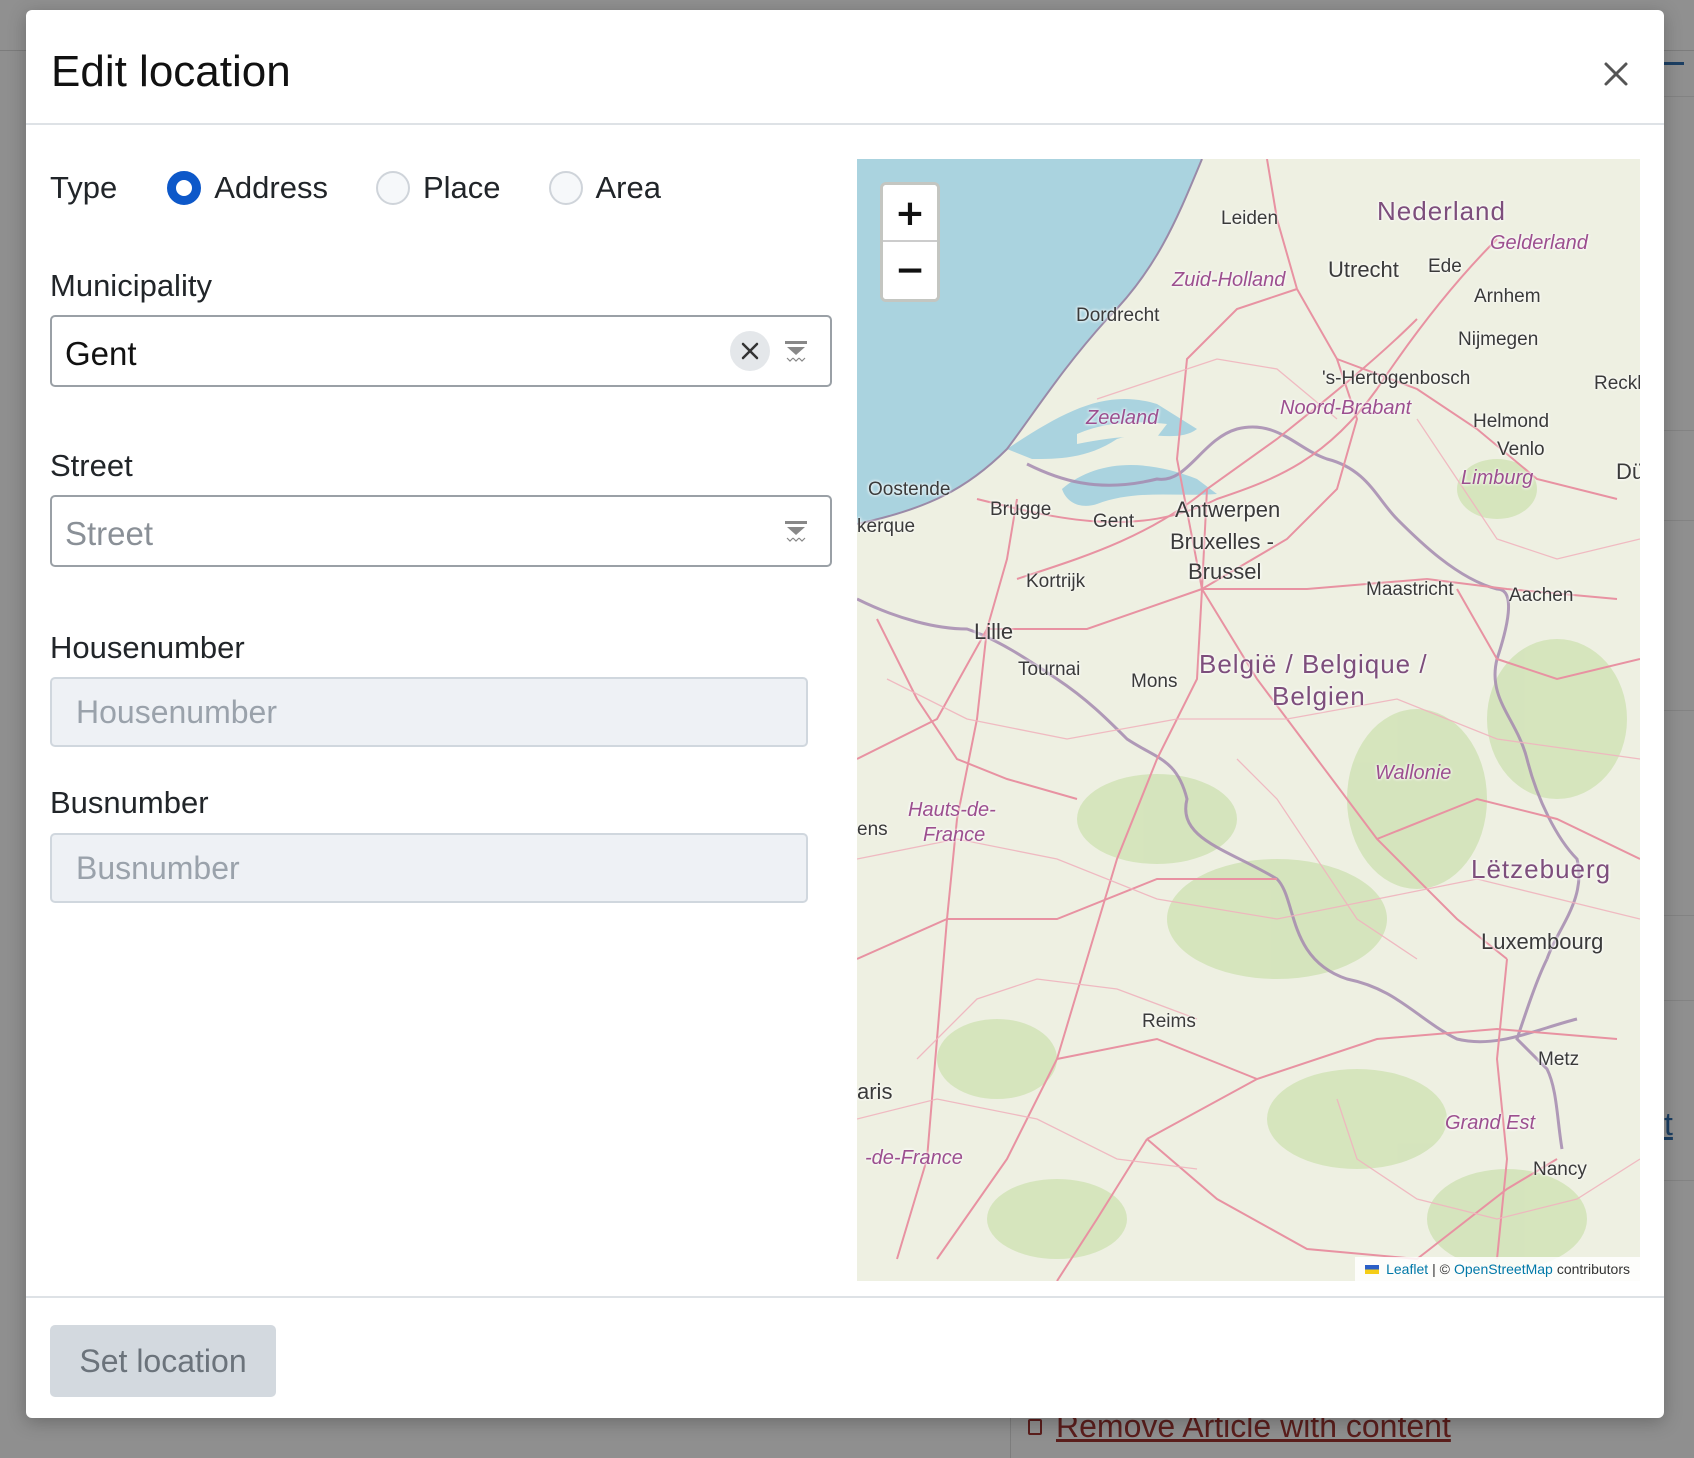 This screenshot has width=1694, height=1458. Describe the element at coordinates (565, 188) in the screenshot. I see `radio-area-circle` at that location.